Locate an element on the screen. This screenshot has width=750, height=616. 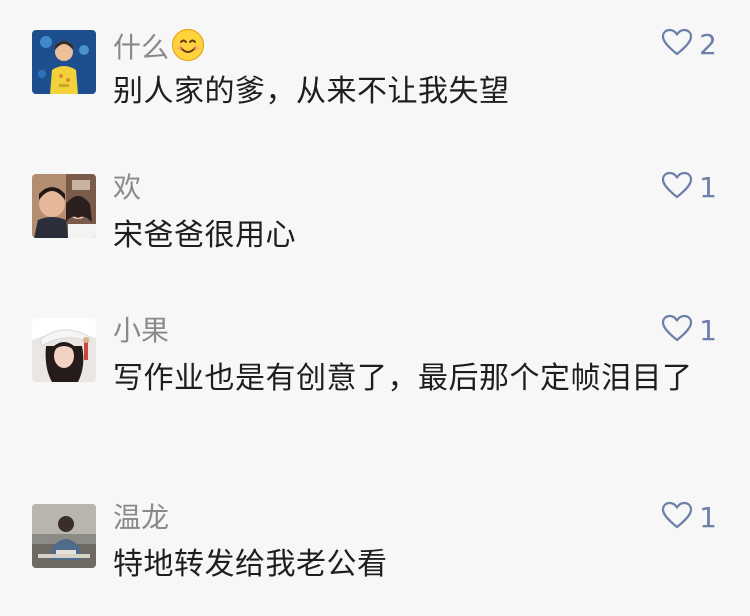
nickname: 欢 is located at coordinates (127, 188).